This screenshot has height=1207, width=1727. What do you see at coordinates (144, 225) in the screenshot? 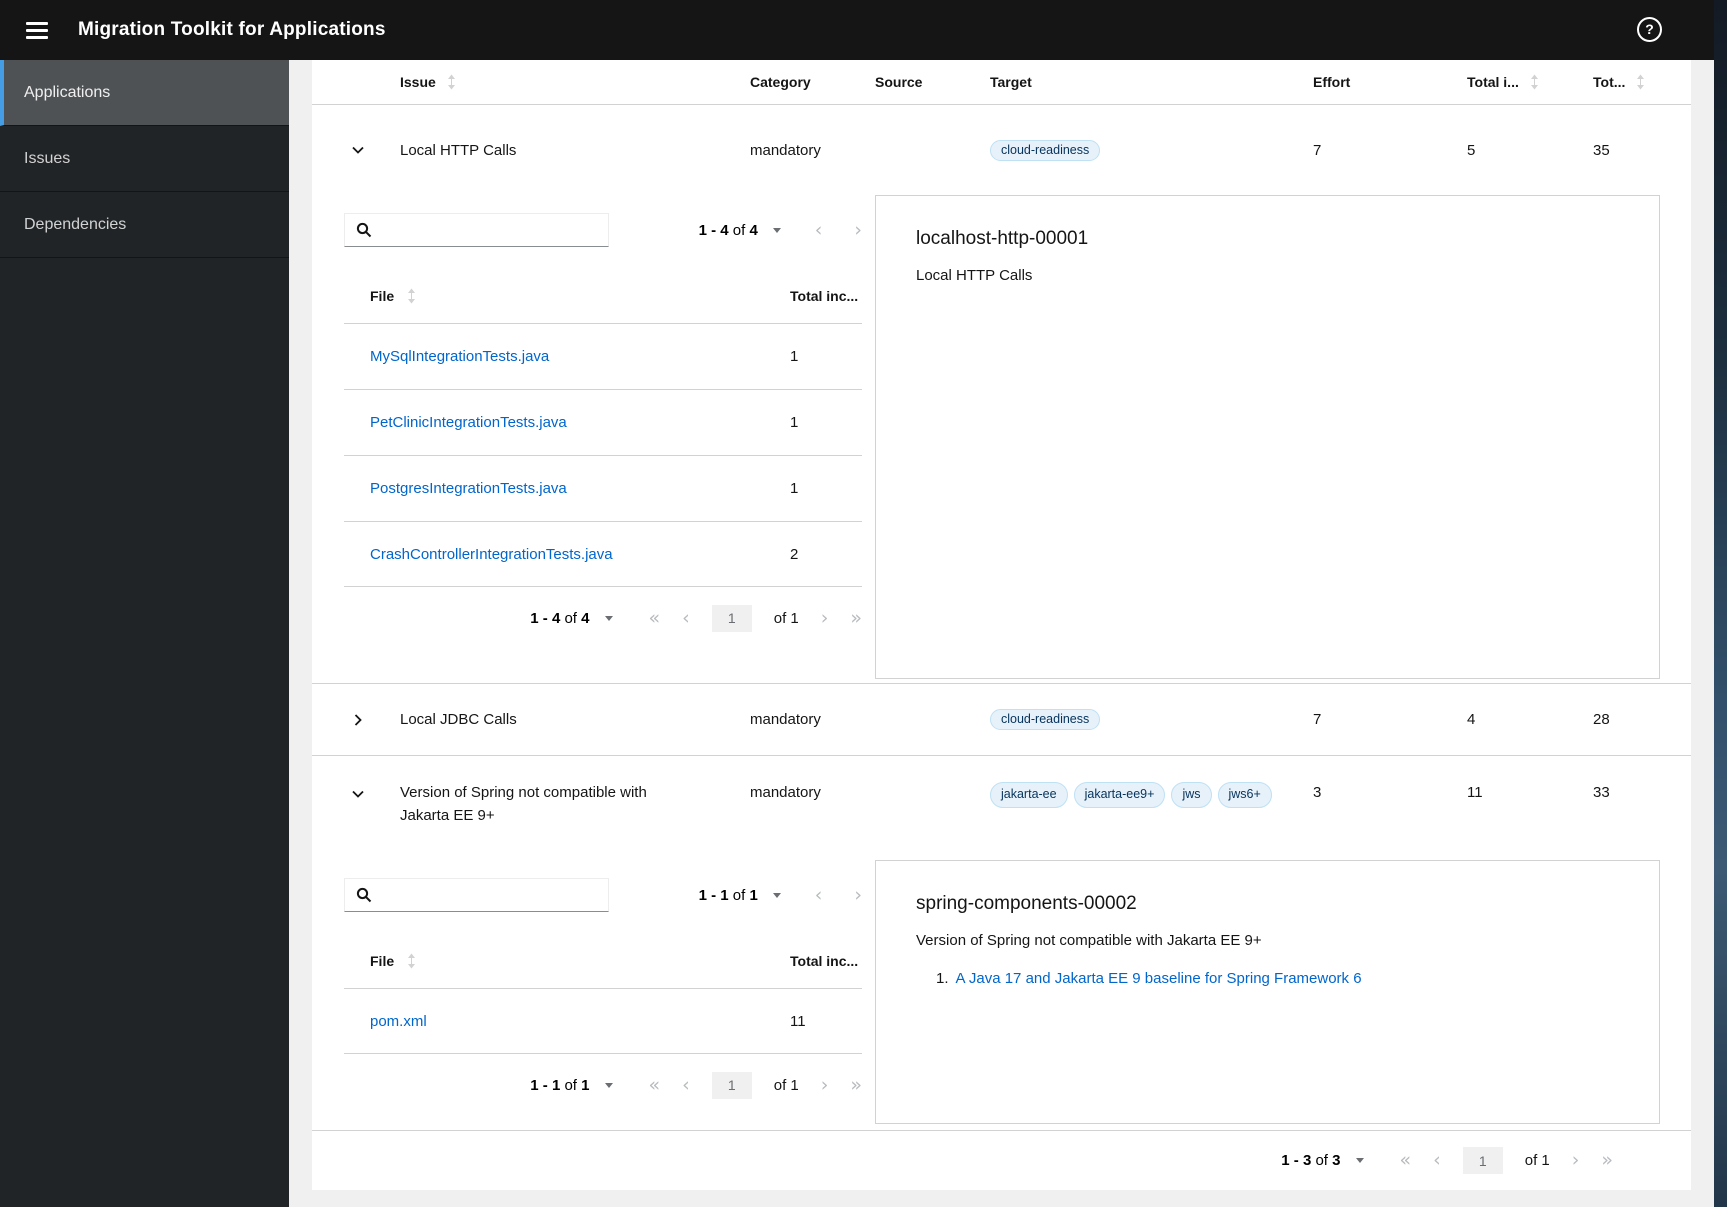
I see `sidebar-item-dependencies: Dependencies` at bounding box center [144, 225].